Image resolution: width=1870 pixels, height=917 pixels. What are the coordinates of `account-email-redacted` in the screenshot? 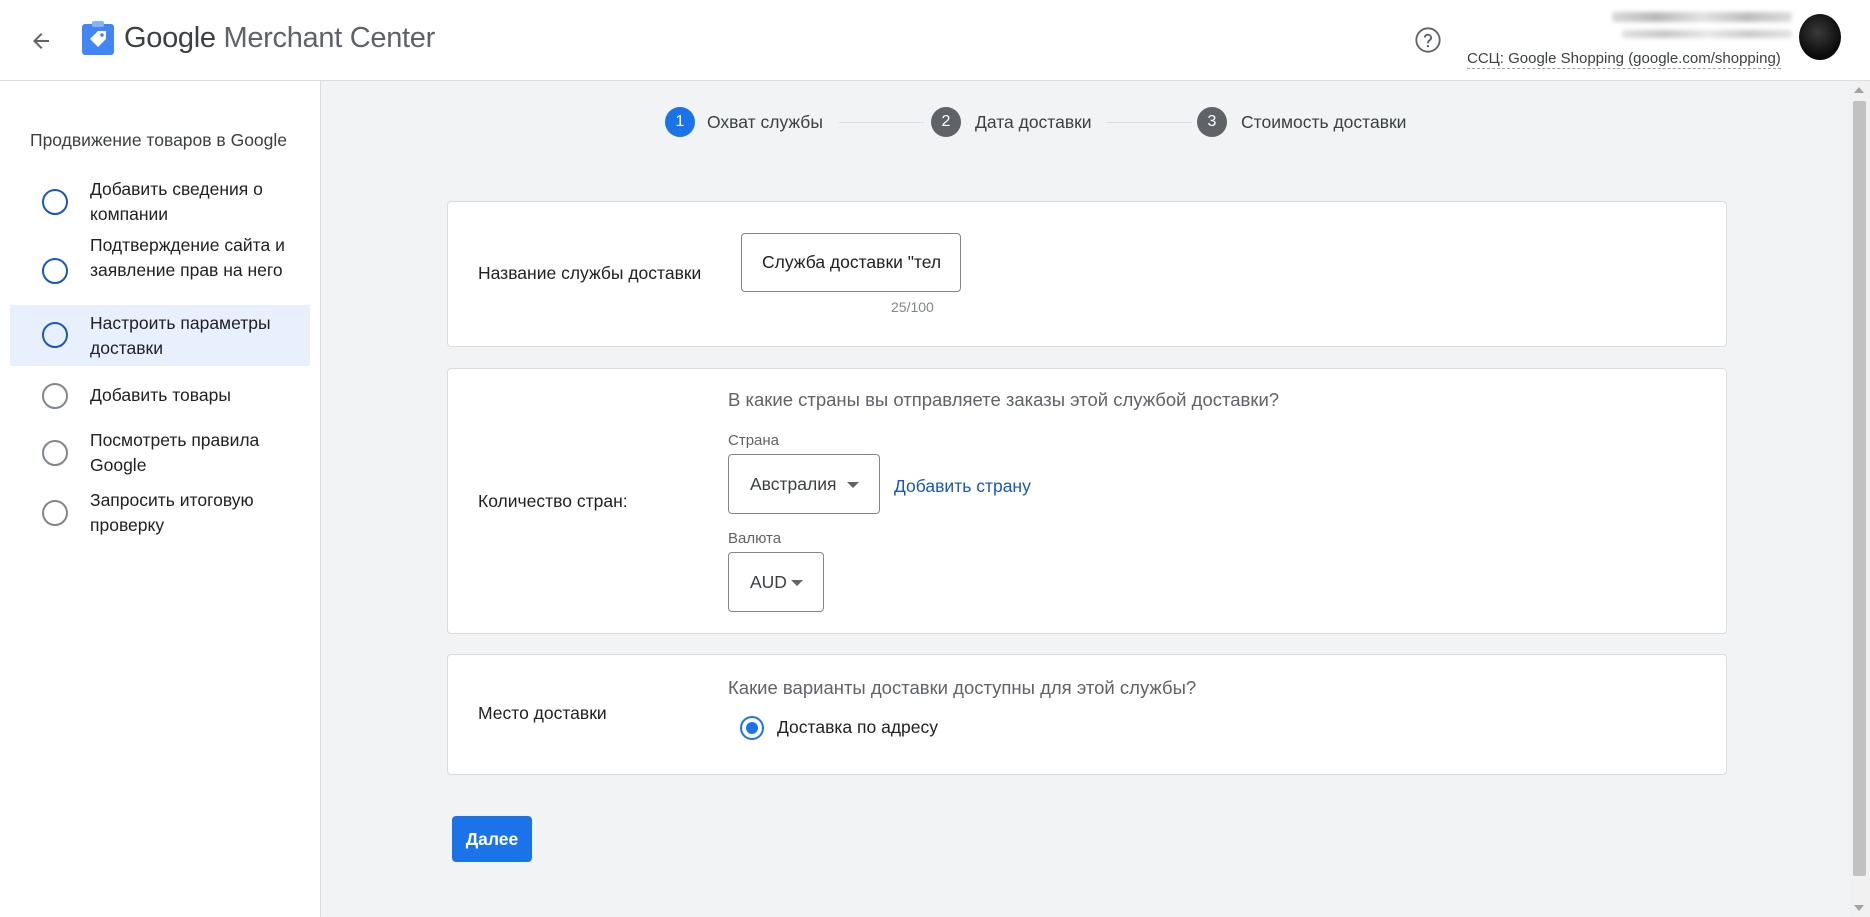 It's located at (1707, 34).